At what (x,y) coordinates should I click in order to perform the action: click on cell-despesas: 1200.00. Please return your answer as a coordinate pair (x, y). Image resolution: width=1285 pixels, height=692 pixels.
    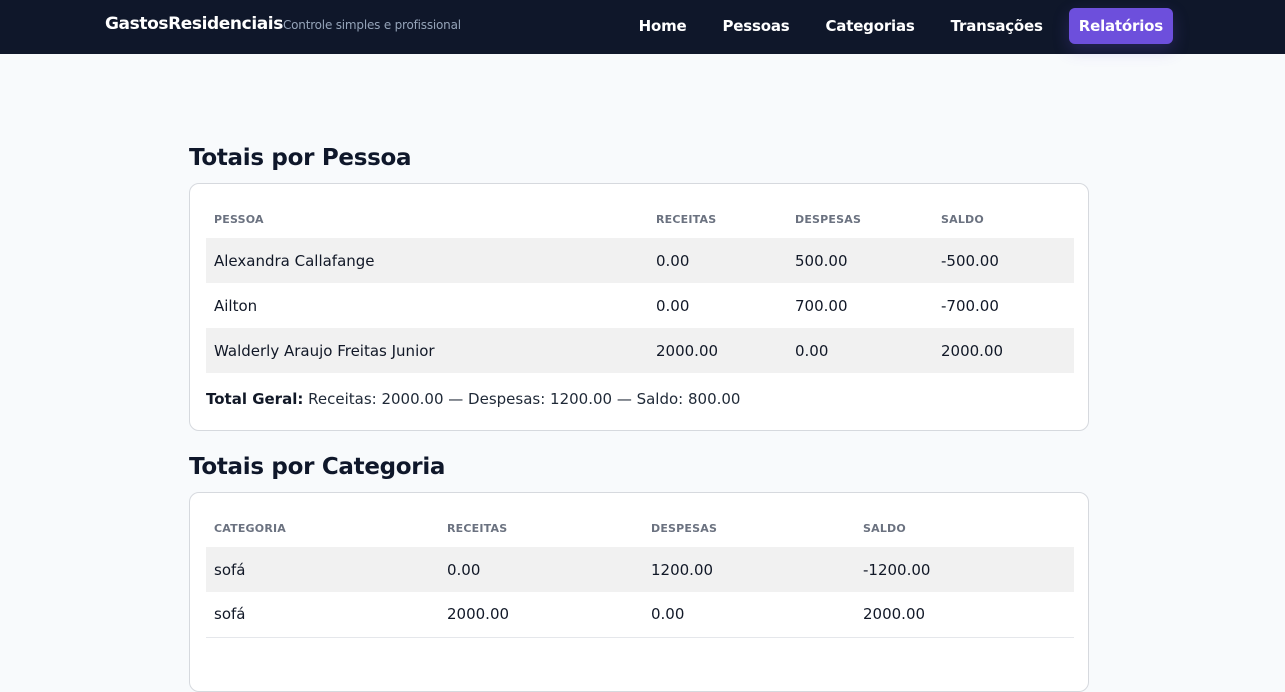
    Looking at the image, I should click on (749, 569).